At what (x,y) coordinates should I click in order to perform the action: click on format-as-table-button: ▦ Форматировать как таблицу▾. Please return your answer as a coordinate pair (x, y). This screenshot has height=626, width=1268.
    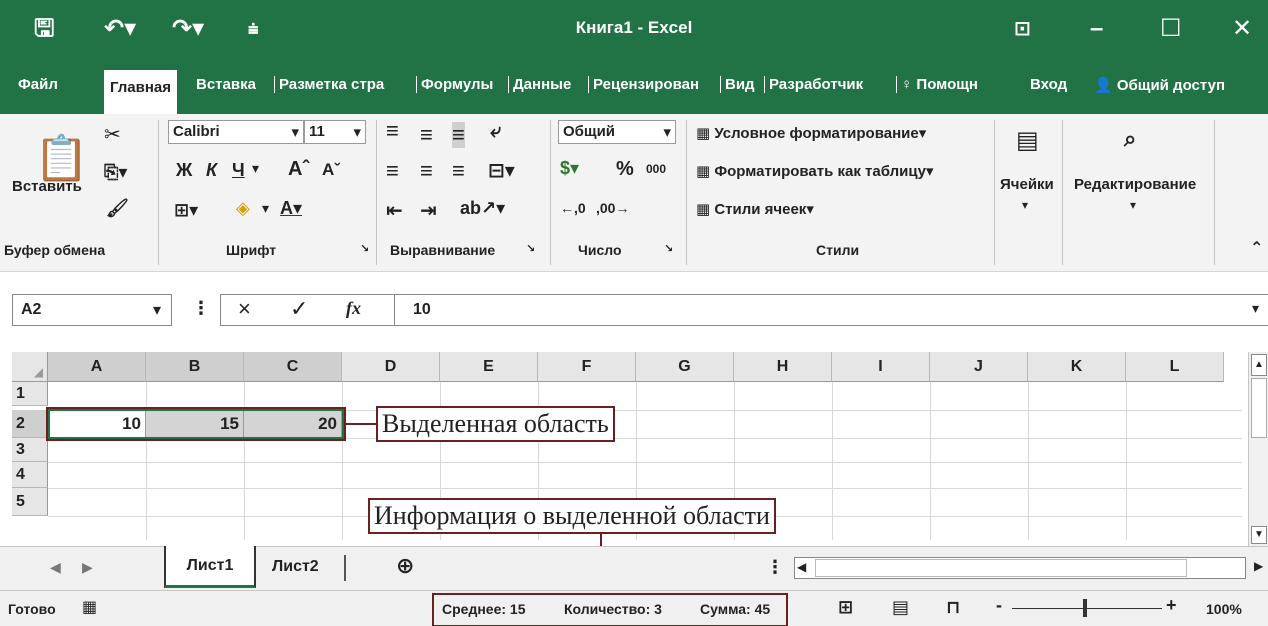
    Looking at the image, I should click on (814, 171).